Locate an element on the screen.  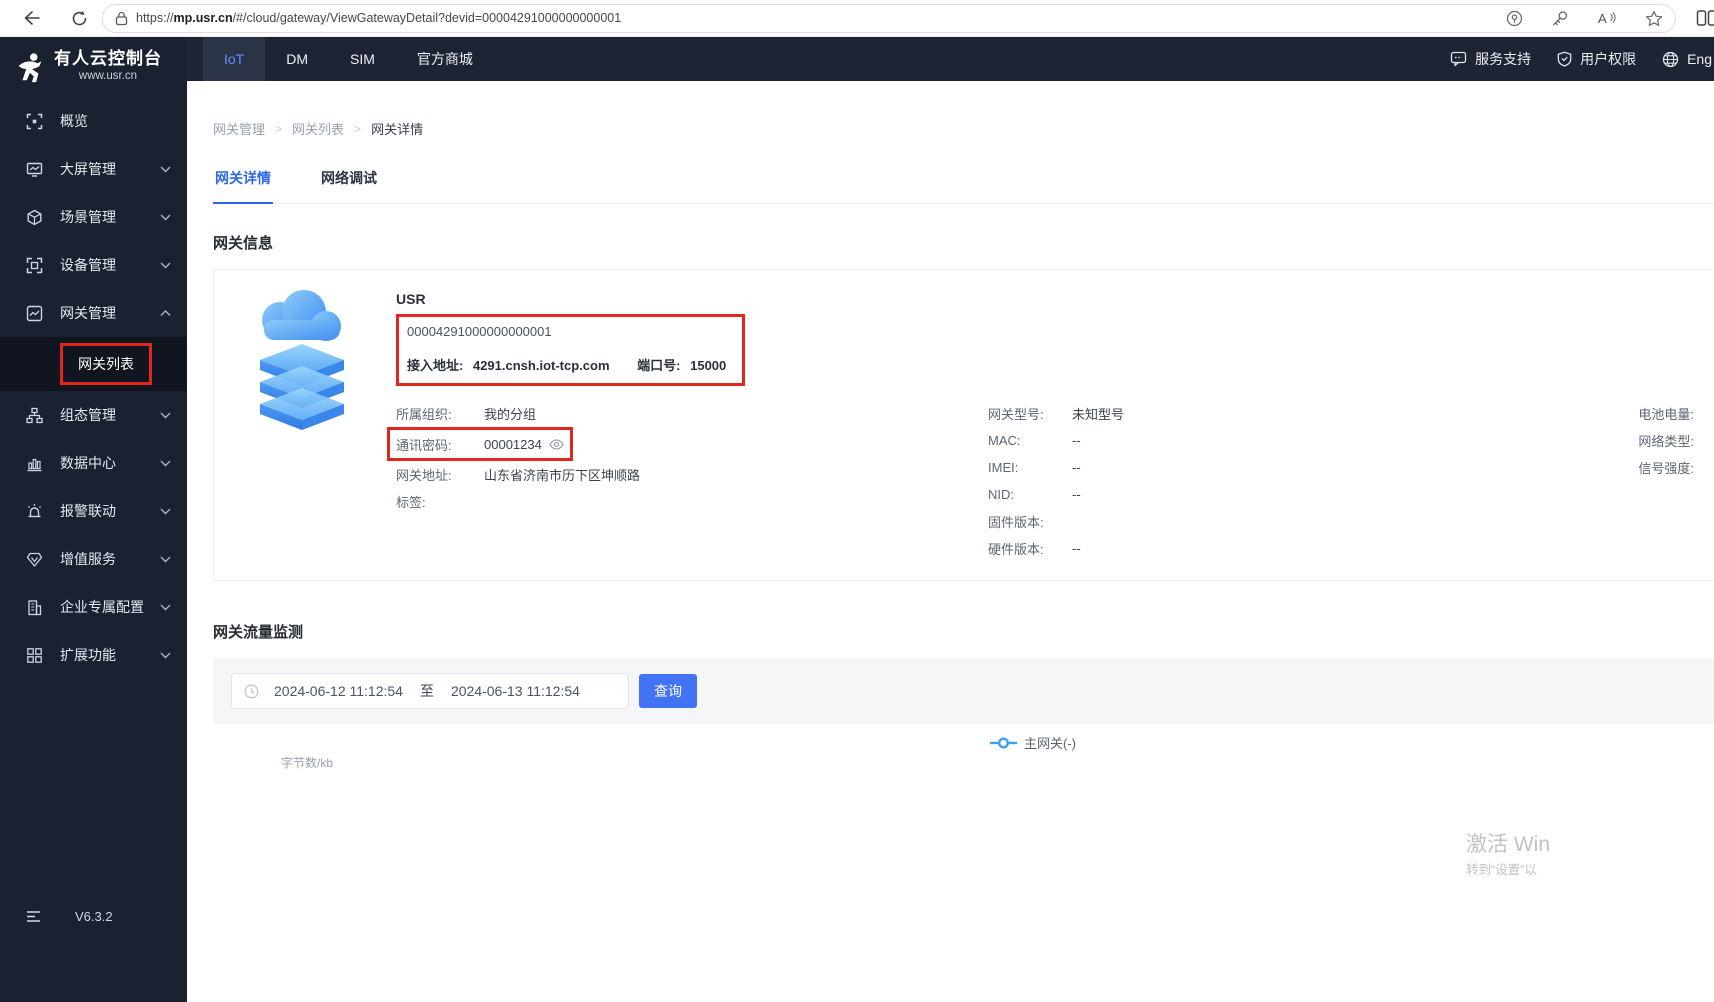
service-support-label: 服务支持 is located at coordinates (1503, 59).